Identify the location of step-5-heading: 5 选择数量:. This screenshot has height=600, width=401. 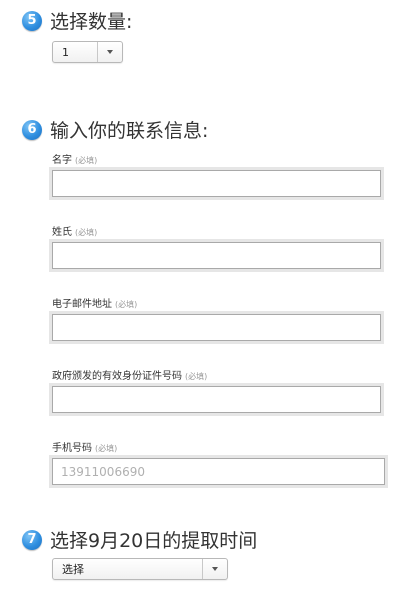
(77, 20).